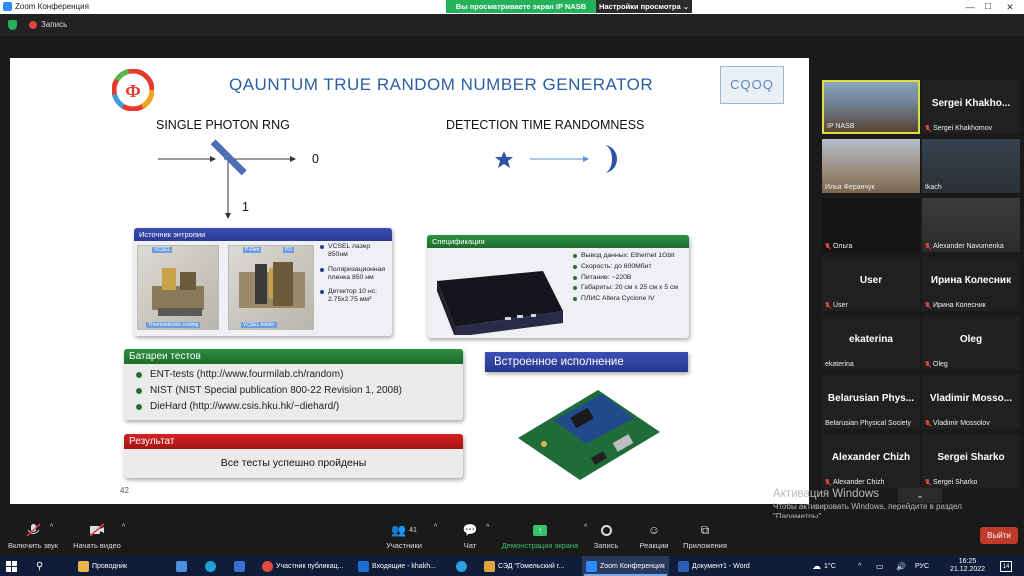 The image size is (1024, 576). I want to click on participant-display: Alexander Chizh, so click(871, 457).